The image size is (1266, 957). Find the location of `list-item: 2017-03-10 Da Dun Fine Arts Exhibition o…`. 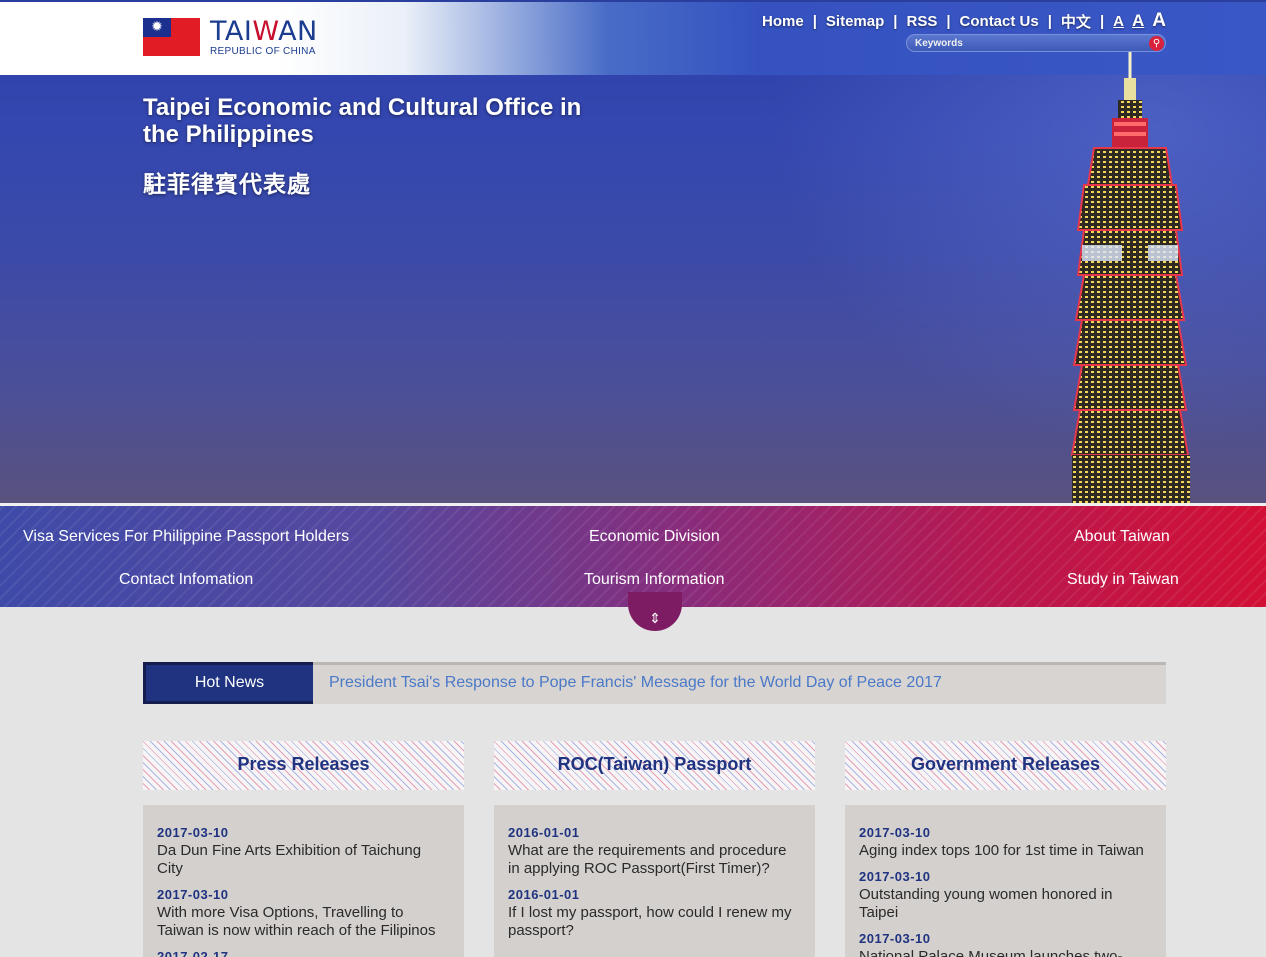

list-item: 2017-03-10 Da Dun Fine Arts Exhibition o… is located at coordinates (303, 851).